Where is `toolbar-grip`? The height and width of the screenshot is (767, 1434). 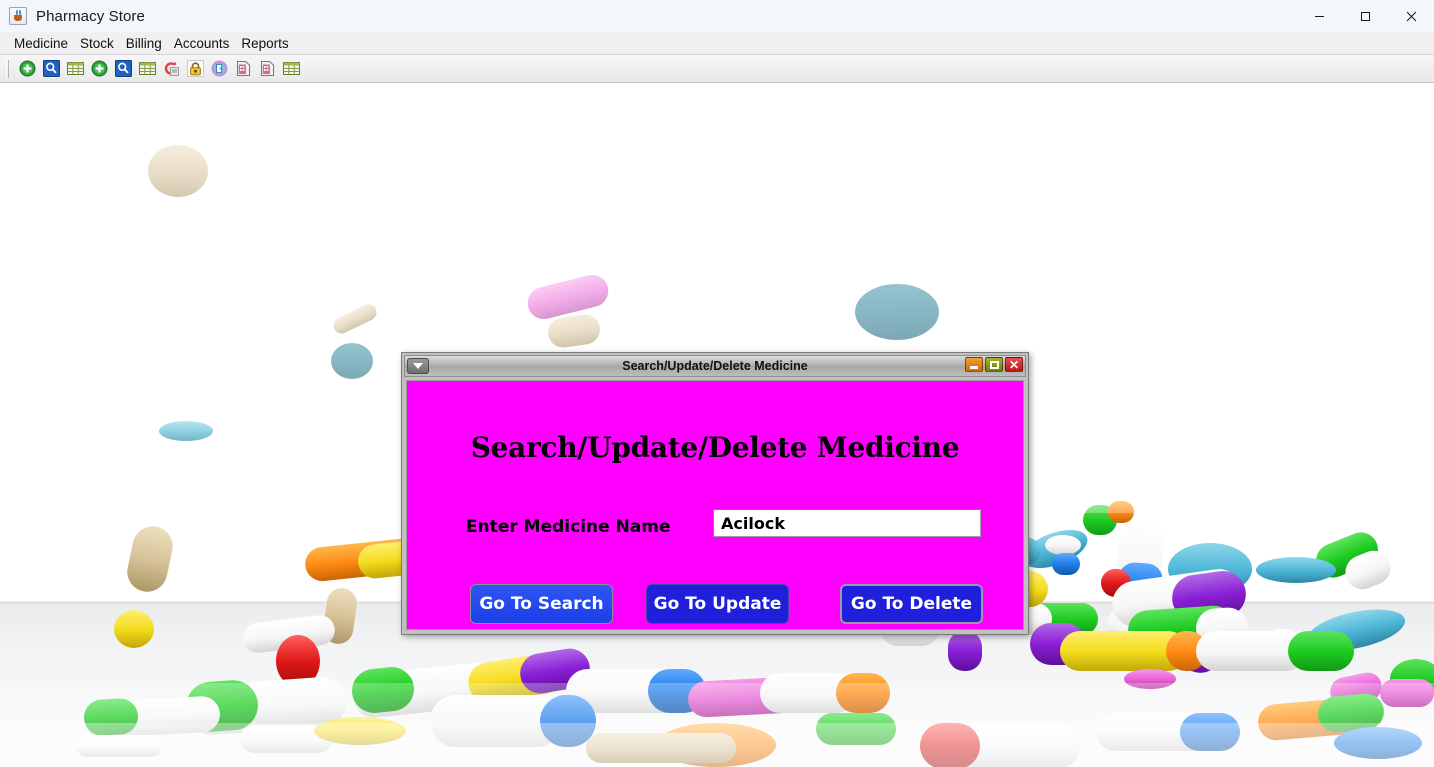
toolbar-grip is located at coordinates (7, 68).